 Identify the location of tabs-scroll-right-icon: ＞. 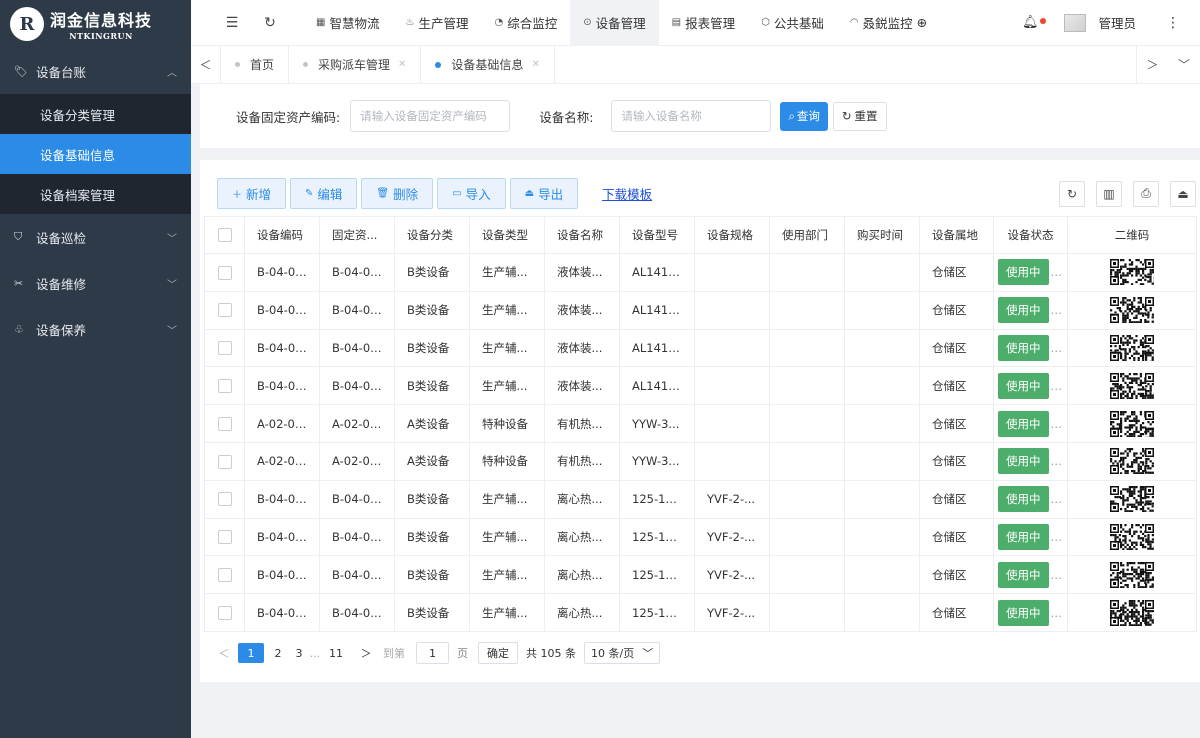
(1152, 64).